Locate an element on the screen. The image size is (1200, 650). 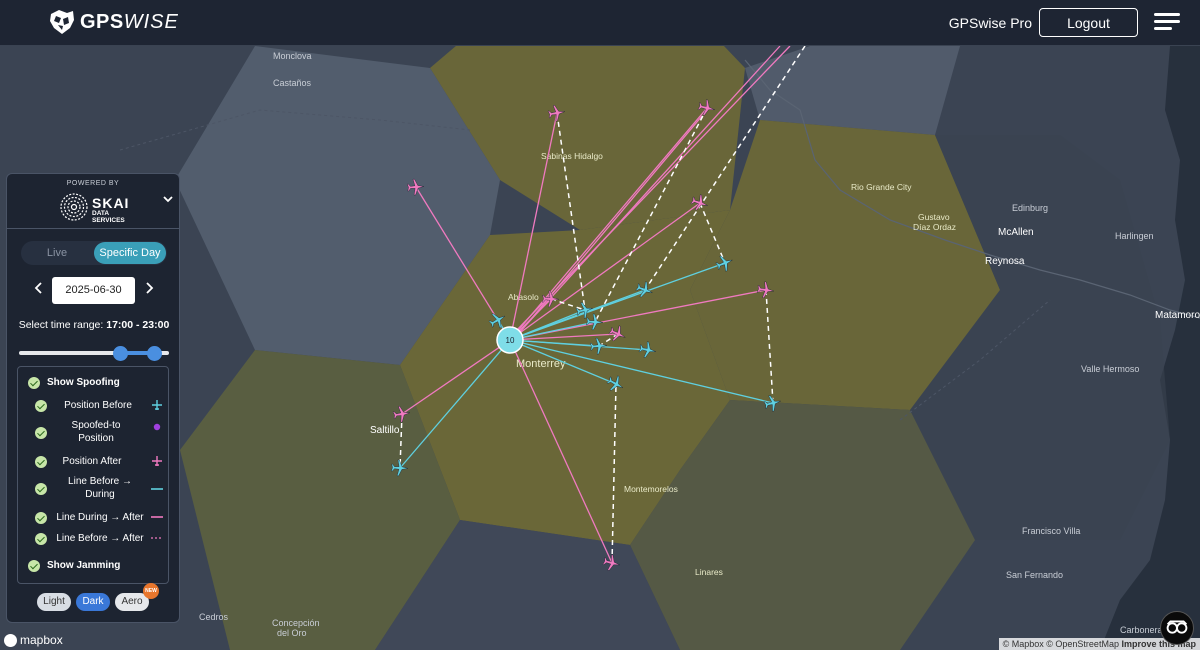
line-before-after-label: Line Before → After is located at coordinates (100, 538).